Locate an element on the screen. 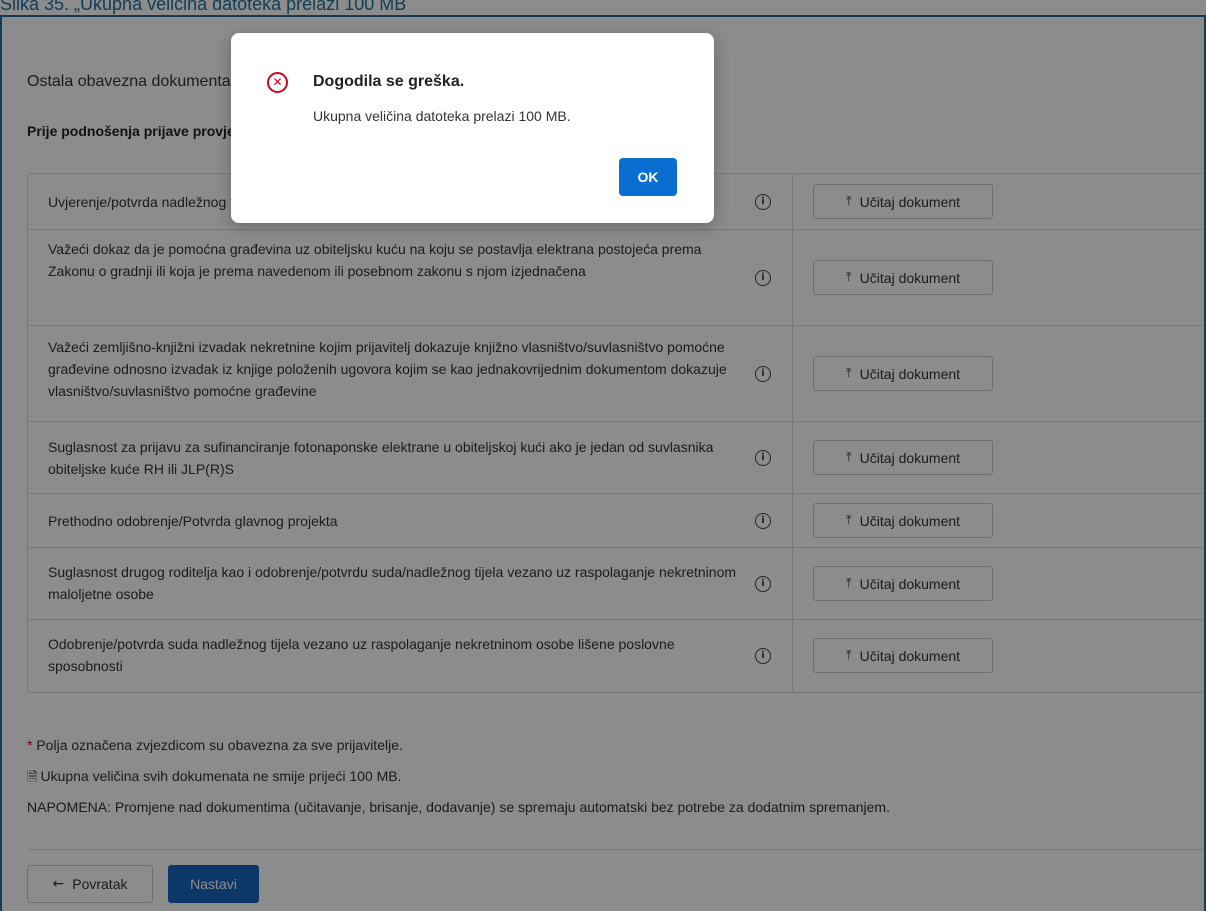 This screenshot has width=1206, height=911. dialog-title: Dogodila se greška. is located at coordinates (389, 81).